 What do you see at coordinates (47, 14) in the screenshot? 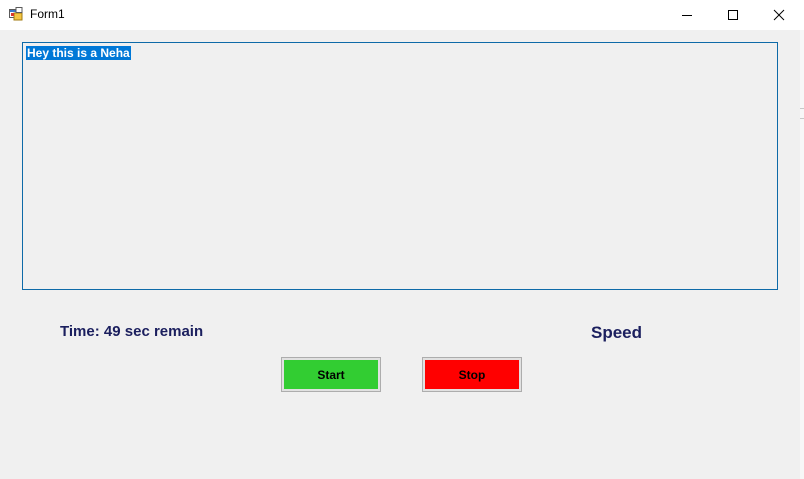
I see `window-title: Form1` at bounding box center [47, 14].